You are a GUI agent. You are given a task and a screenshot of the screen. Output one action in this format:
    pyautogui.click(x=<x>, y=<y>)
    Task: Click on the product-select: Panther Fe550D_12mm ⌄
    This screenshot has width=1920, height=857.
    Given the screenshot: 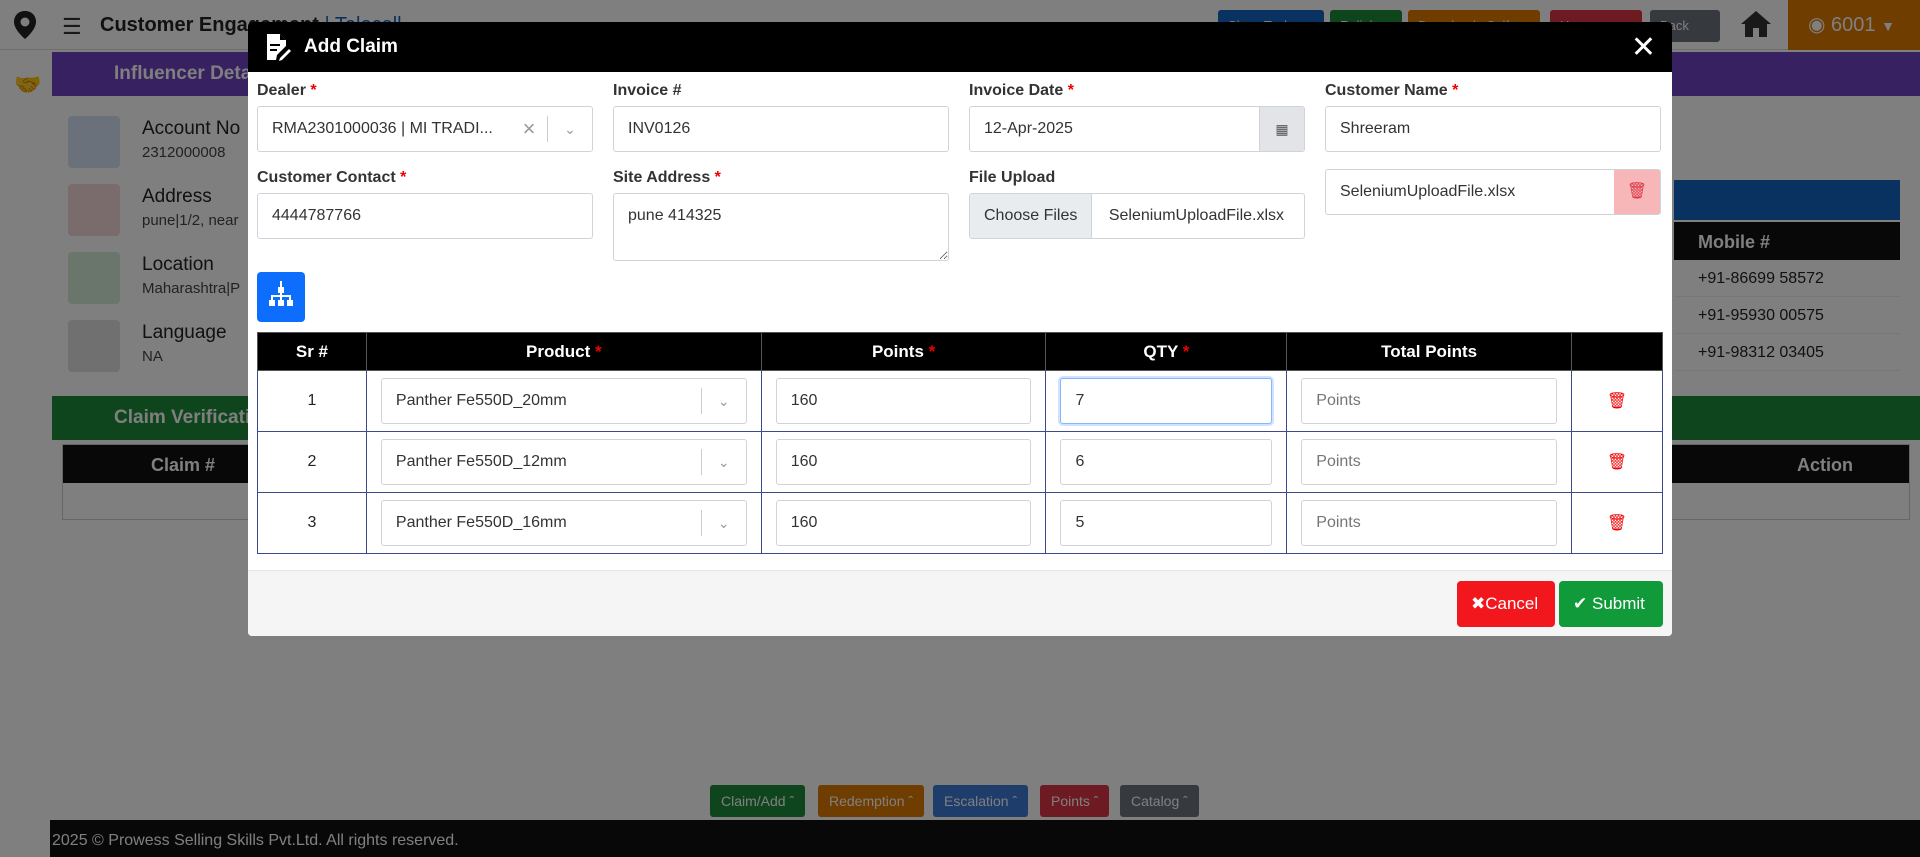 What is the action you would take?
    pyautogui.click(x=563, y=462)
    